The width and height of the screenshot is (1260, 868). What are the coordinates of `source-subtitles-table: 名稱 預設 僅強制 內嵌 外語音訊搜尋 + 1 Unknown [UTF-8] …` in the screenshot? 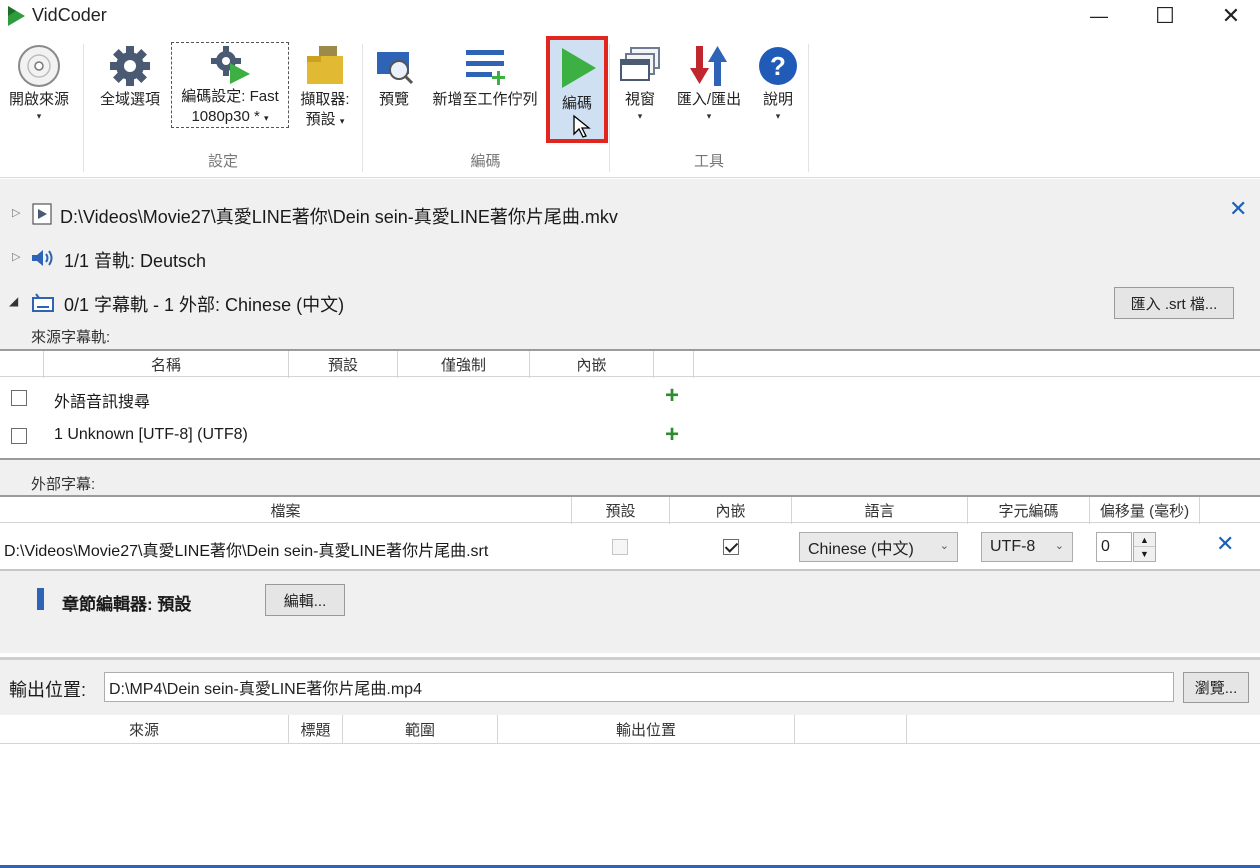 It's located at (630, 404).